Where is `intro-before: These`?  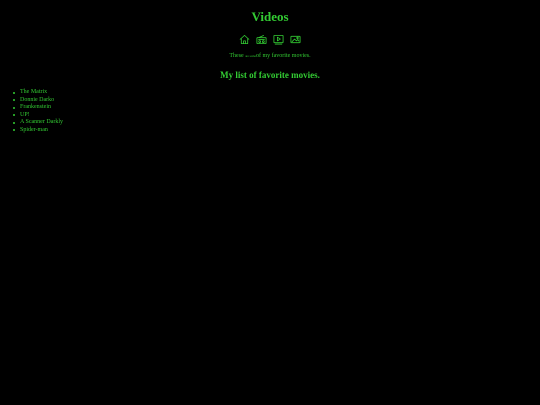 intro-before: These is located at coordinates (236, 56).